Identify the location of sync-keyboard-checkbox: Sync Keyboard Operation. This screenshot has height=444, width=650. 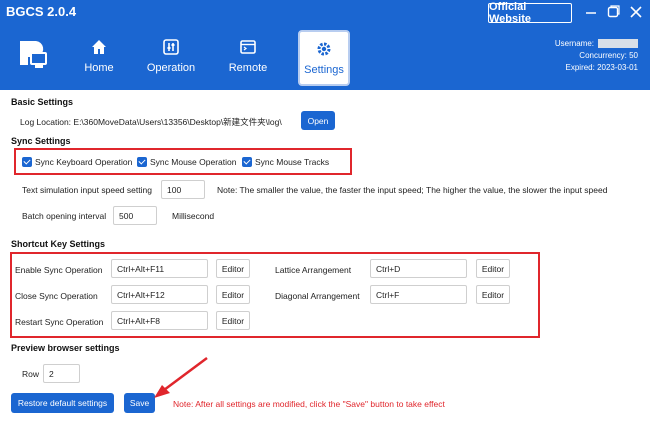
(77, 162).